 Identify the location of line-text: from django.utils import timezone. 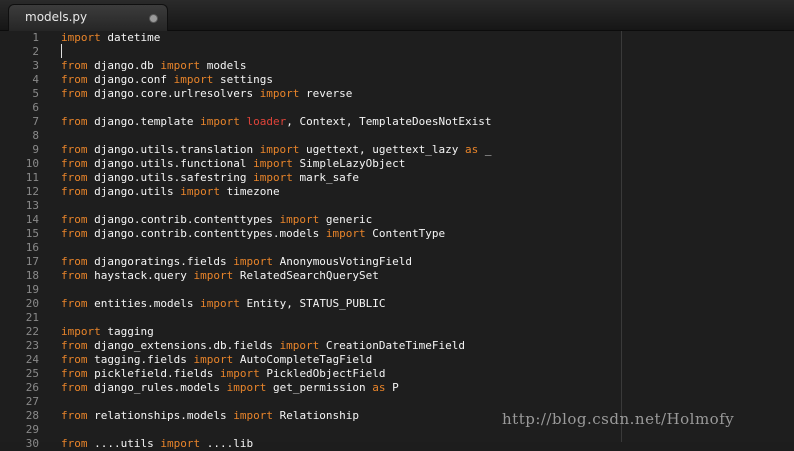
(170, 192).